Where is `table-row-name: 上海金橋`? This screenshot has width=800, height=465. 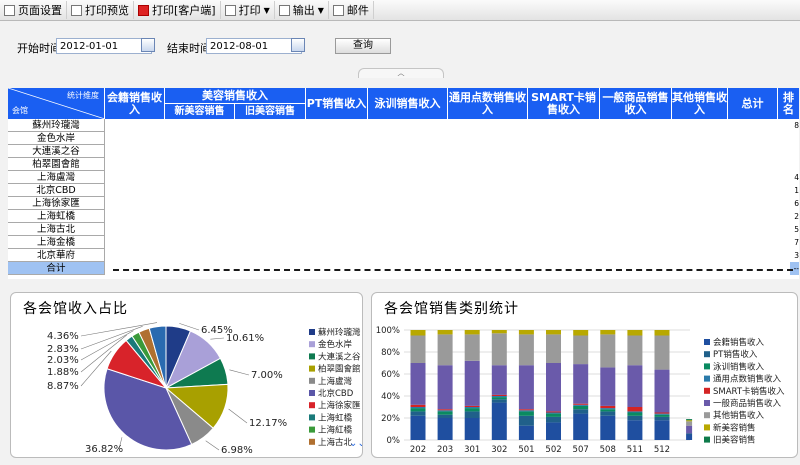 table-row-name: 上海金橋 is located at coordinates (56, 242).